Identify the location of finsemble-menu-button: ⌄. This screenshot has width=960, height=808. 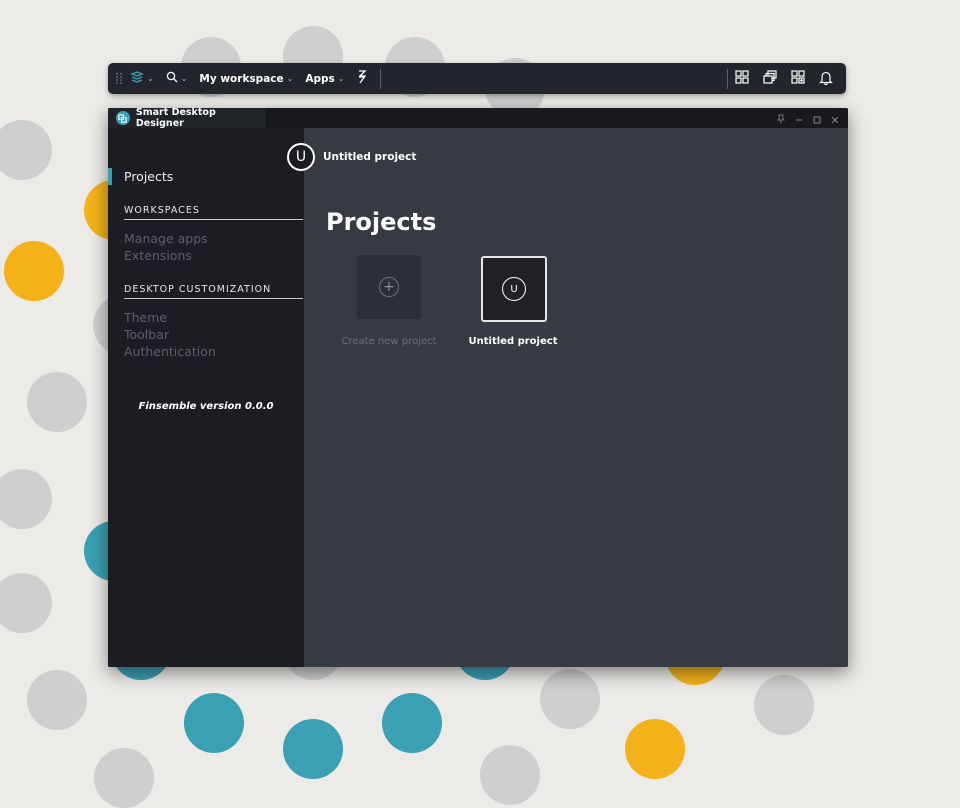
(142, 78).